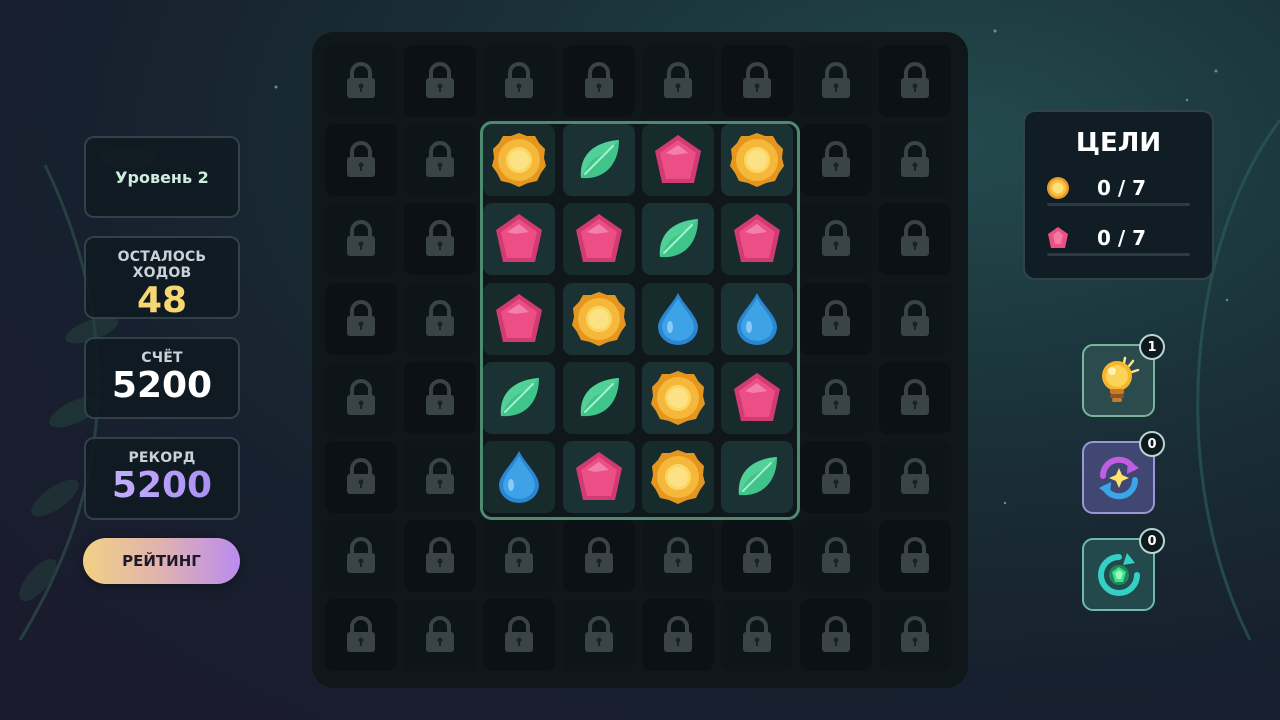  What do you see at coordinates (1118, 238) in the screenshot?
I see `goal-pink-gem: 0 / 7` at bounding box center [1118, 238].